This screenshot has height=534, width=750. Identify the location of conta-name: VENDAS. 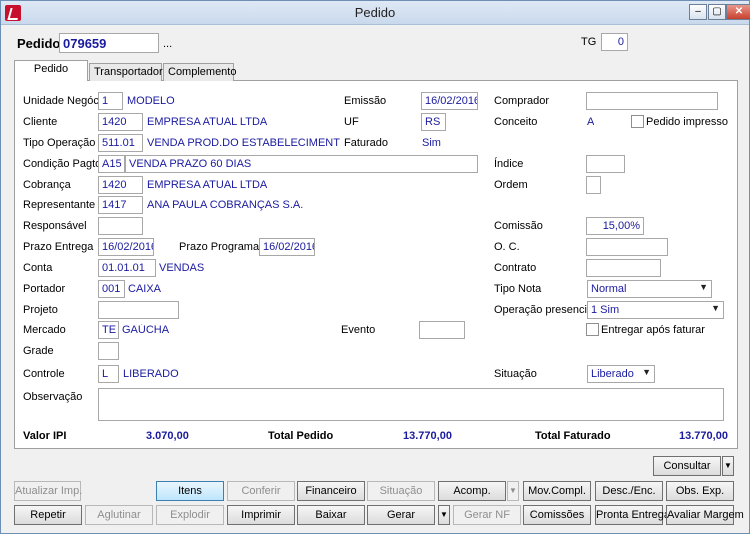
(182, 268).